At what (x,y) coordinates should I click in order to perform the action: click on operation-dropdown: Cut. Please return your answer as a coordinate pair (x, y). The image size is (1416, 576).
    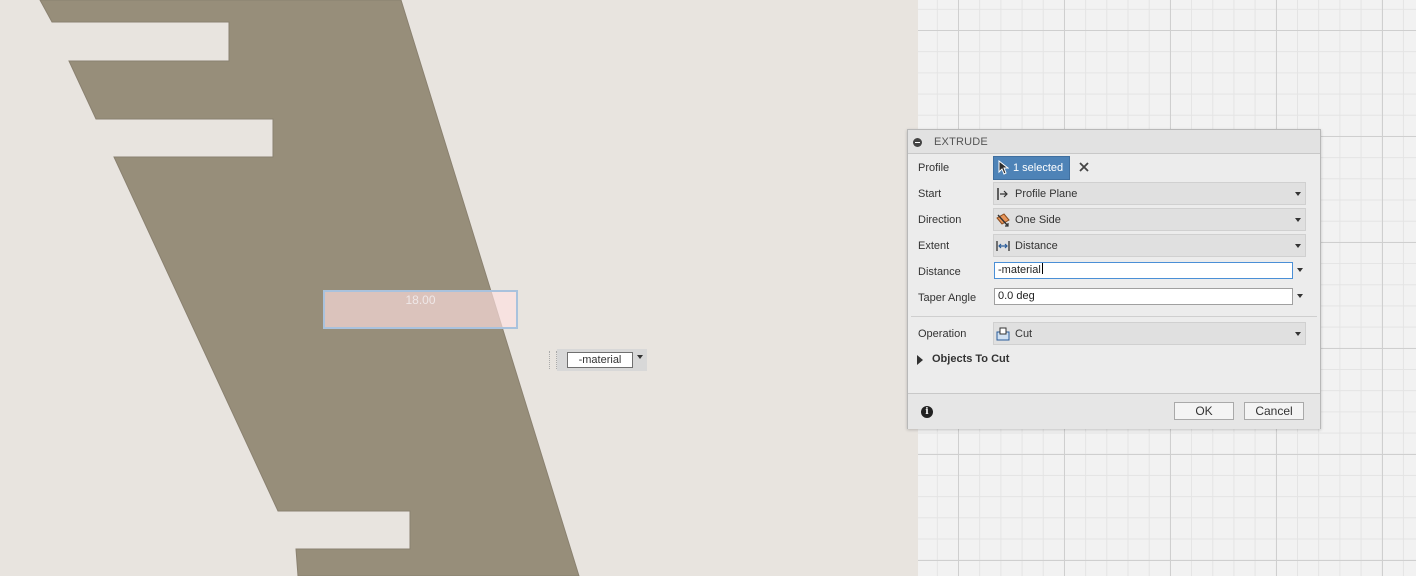
    Looking at the image, I should click on (1149, 333).